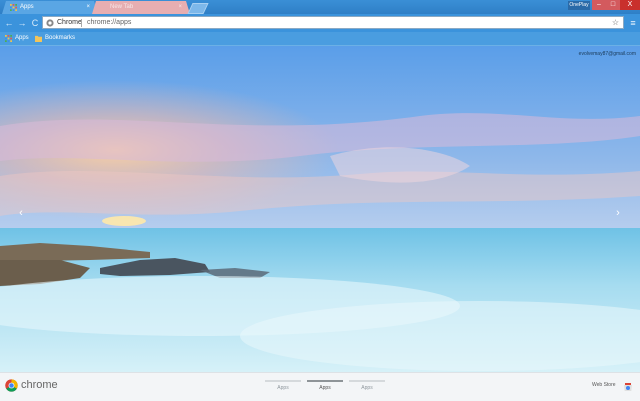  I want to click on toolbar: ← → C Chrome chrome://apps ☆ ≡, so click(320, 23).